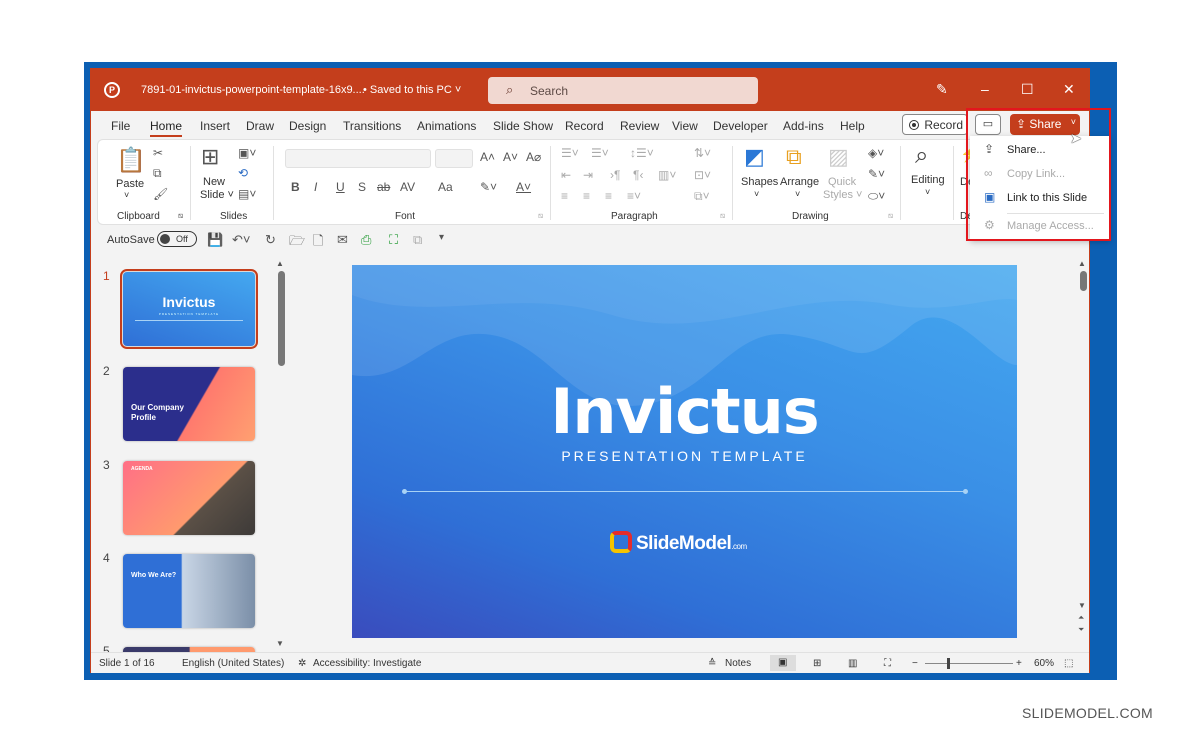 The height and width of the screenshot is (743, 1200). Describe the element at coordinates (233, 663) in the screenshot. I see `language-status: English (United States)` at that location.